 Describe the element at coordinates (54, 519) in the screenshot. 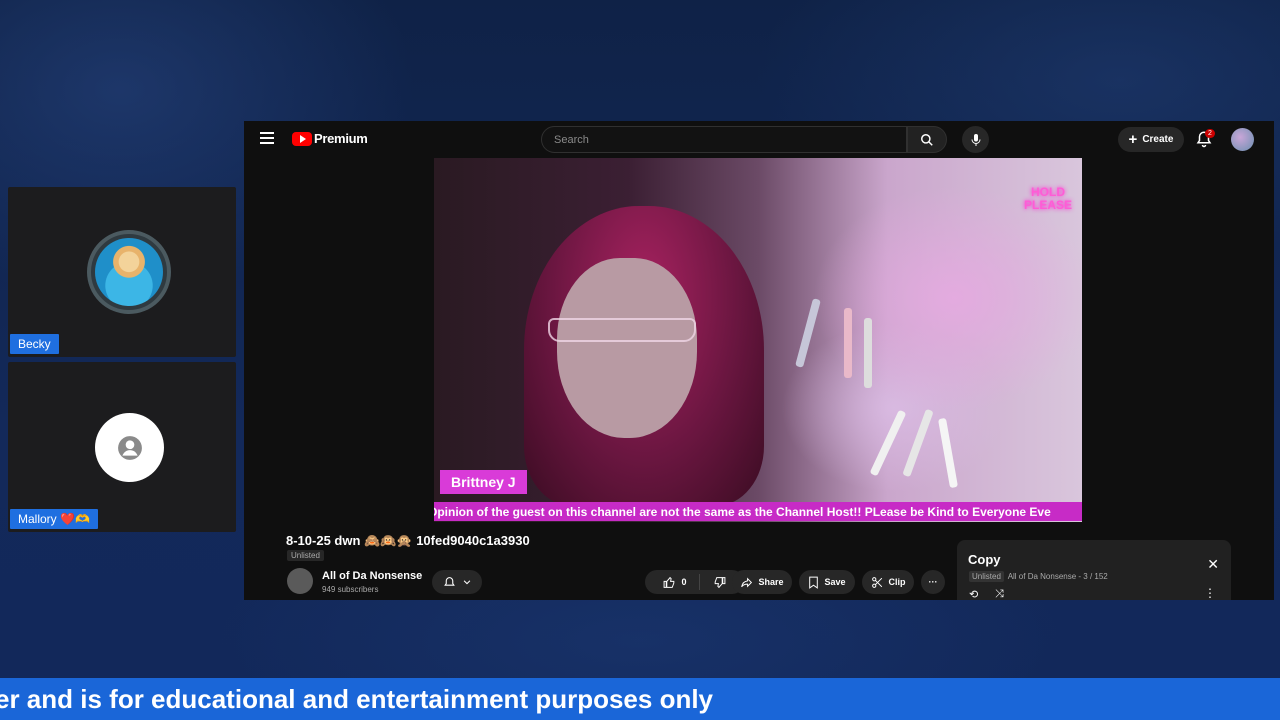

I see `participant-name-tag: Mallory ❤️🫶` at that location.